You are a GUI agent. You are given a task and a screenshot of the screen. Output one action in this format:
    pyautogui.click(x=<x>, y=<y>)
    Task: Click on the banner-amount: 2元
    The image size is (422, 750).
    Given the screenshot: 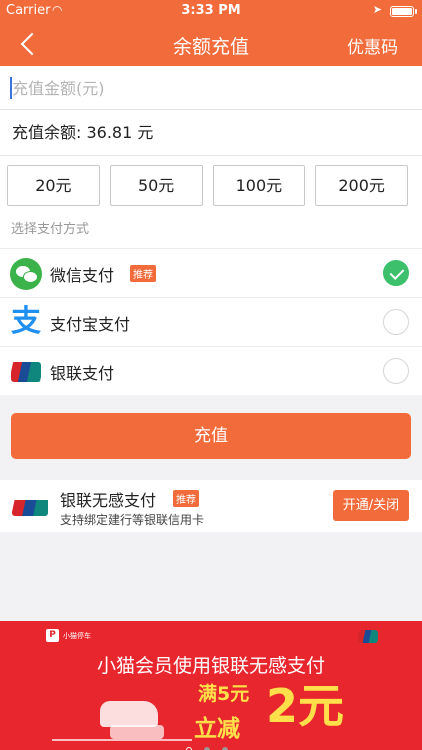 What is the action you would take?
    pyautogui.click(x=305, y=706)
    